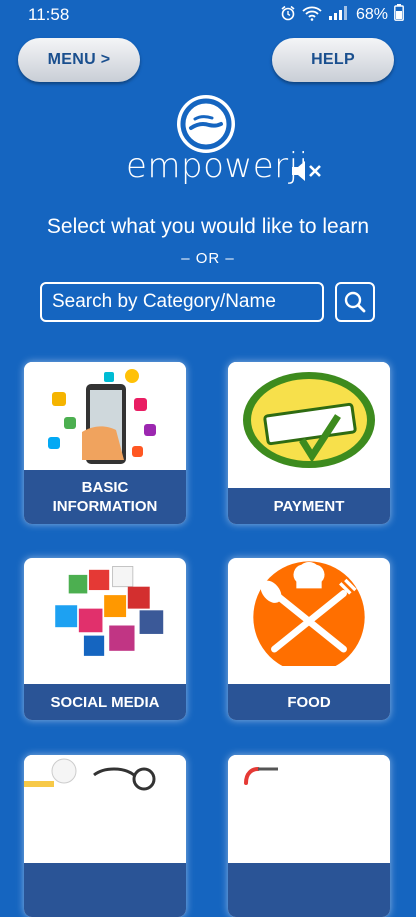  I want to click on category-card-basic-information: BASIC INFORMATION, so click(105, 443).